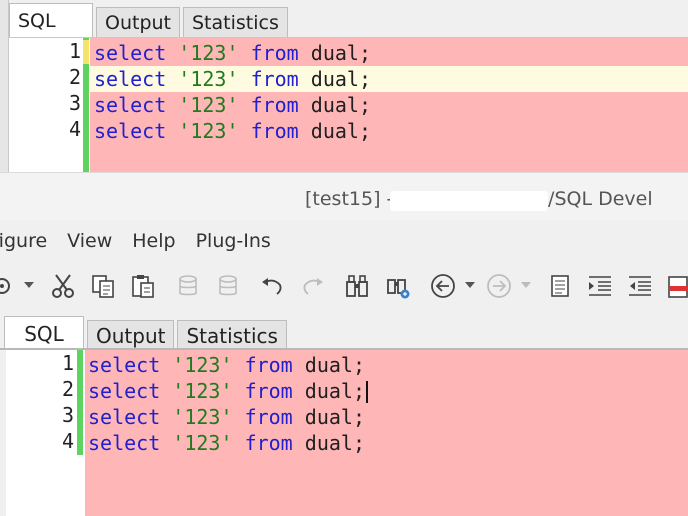 This screenshot has width=688, height=516. I want to click on document-icon, so click(560, 286).